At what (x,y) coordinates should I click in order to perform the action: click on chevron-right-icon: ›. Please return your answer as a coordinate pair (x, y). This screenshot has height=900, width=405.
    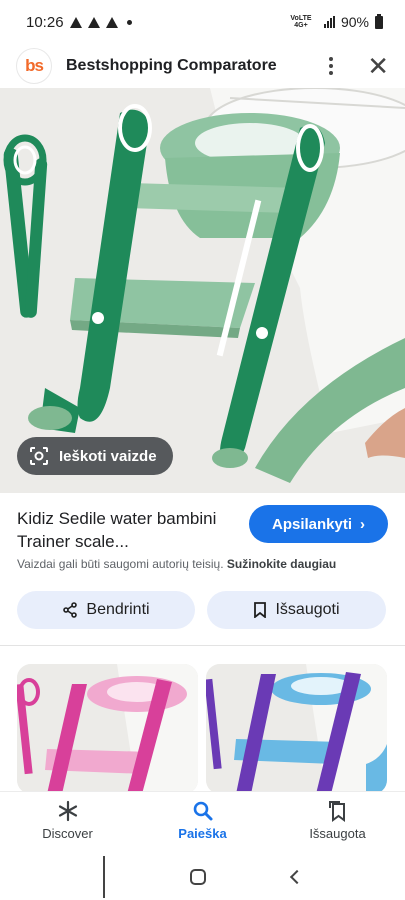
    Looking at the image, I should click on (363, 524).